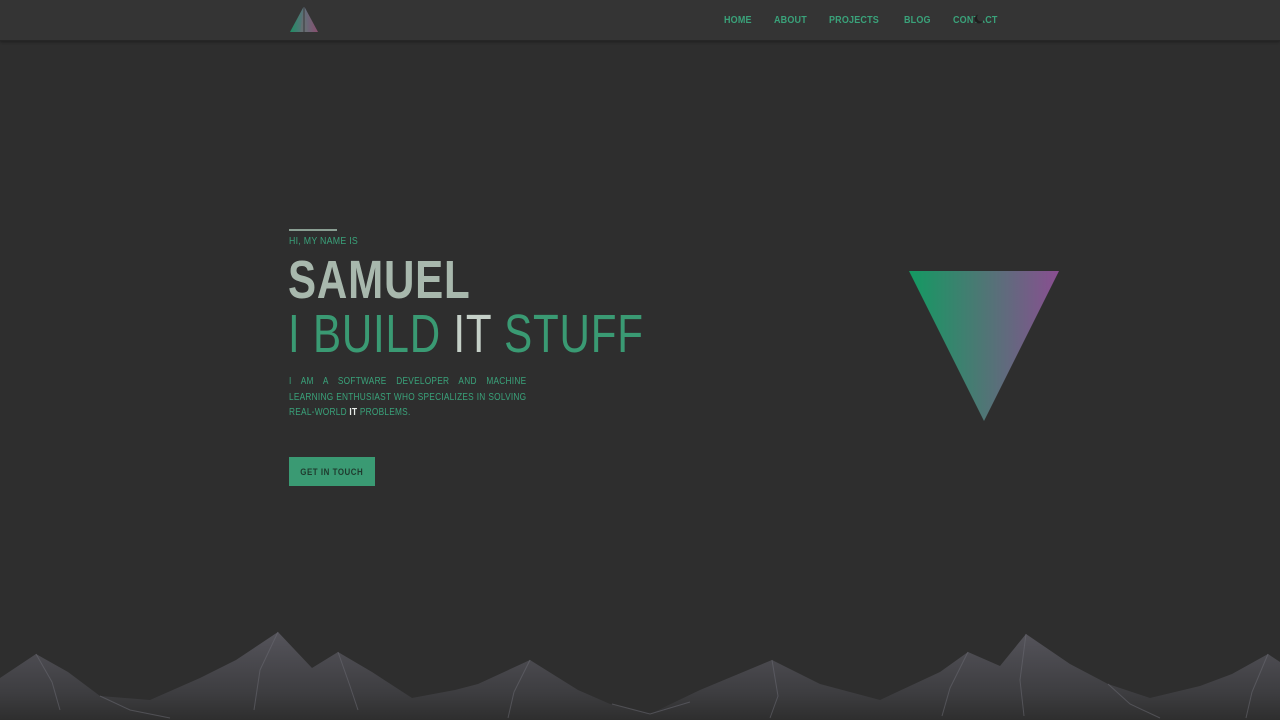  What do you see at coordinates (979, 19) in the screenshot?
I see `moon-icon` at bounding box center [979, 19].